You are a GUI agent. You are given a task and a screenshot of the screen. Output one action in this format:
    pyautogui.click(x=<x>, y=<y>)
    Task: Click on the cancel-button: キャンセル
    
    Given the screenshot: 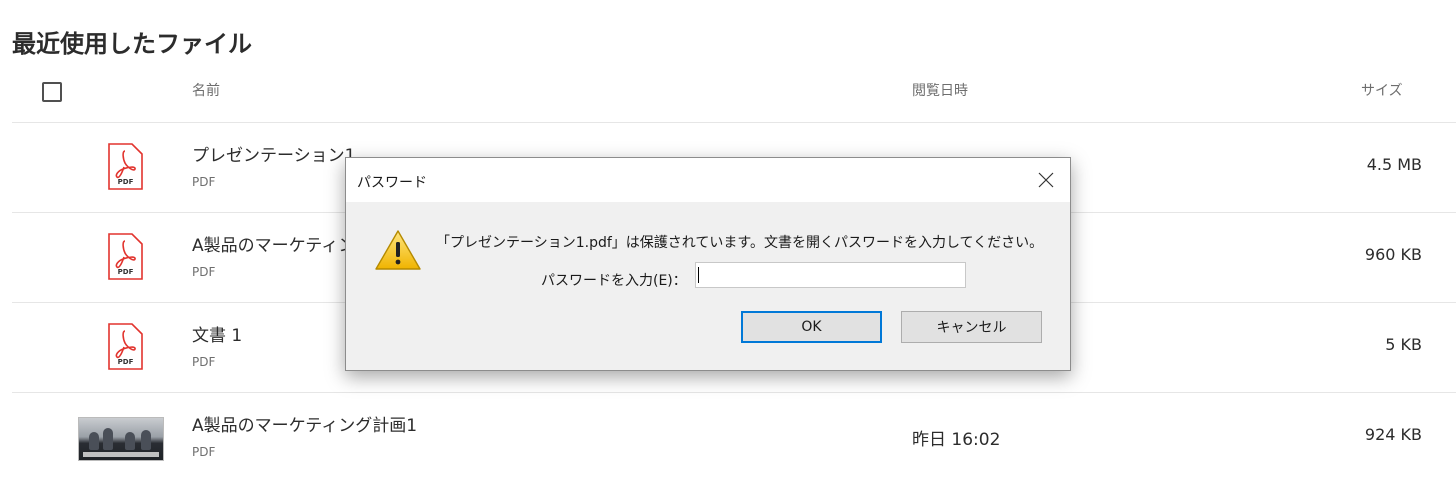 What is the action you would take?
    pyautogui.click(x=971, y=327)
    